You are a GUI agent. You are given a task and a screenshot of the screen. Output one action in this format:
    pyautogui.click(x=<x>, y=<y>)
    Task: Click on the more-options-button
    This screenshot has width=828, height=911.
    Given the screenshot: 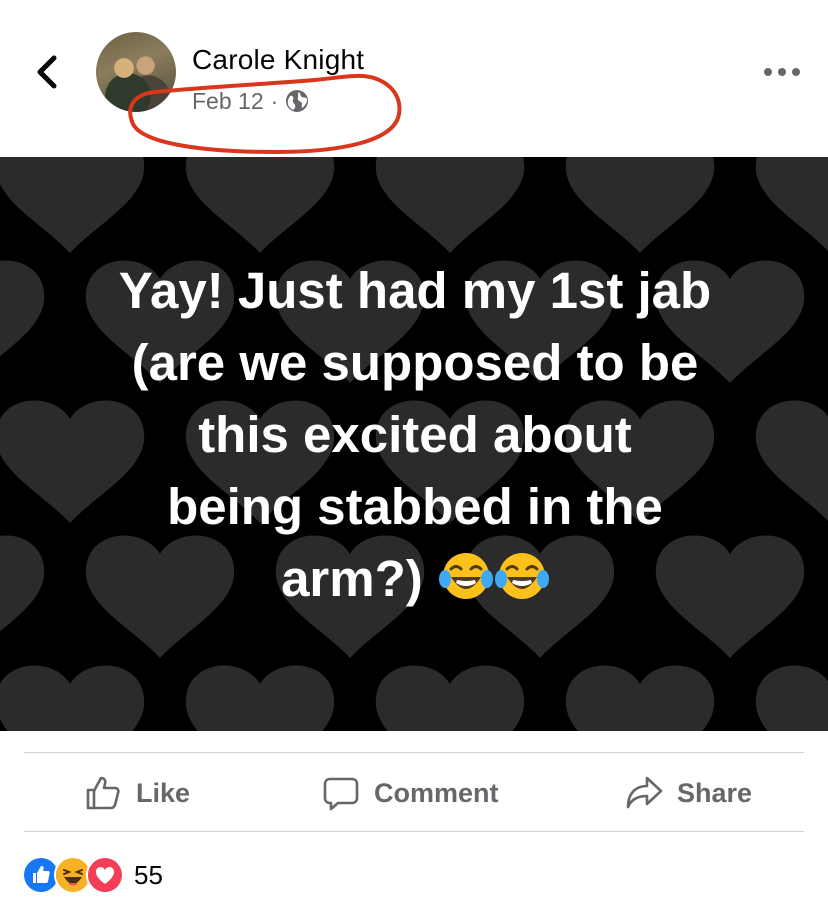 What is the action you would take?
    pyautogui.click(x=782, y=72)
    